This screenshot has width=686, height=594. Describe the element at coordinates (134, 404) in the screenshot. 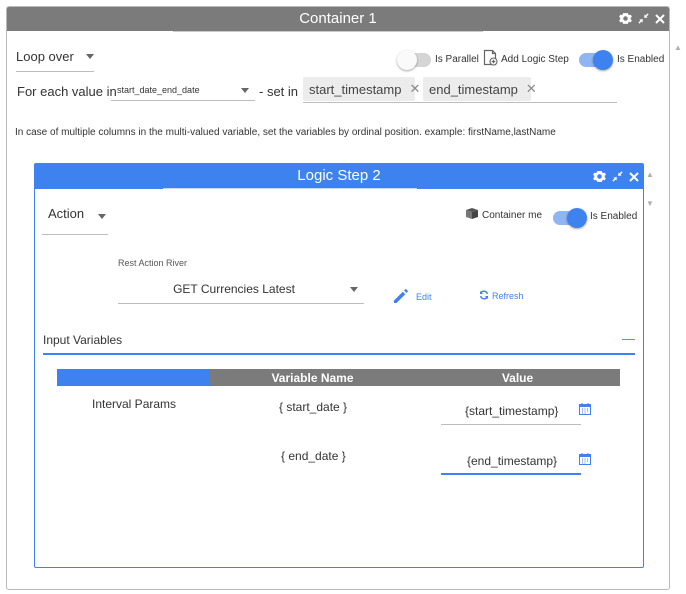

I see `group-label-interval-params: Interval Params` at that location.